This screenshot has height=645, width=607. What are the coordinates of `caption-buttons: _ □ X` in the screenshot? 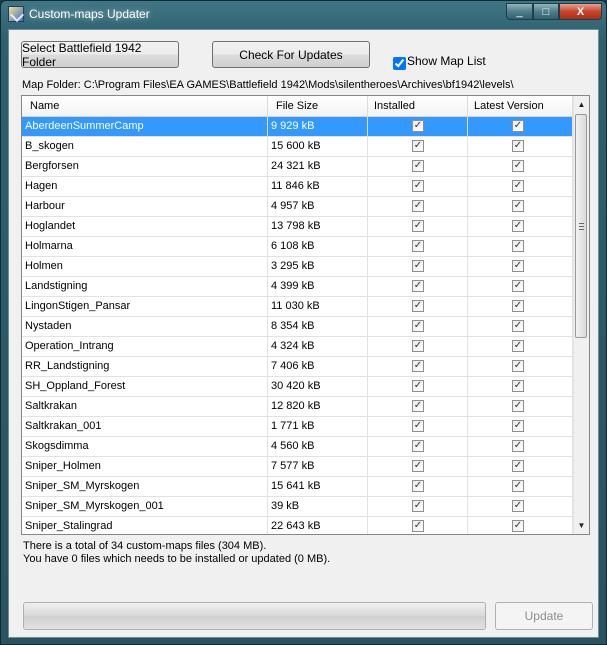 It's located at (554, 11).